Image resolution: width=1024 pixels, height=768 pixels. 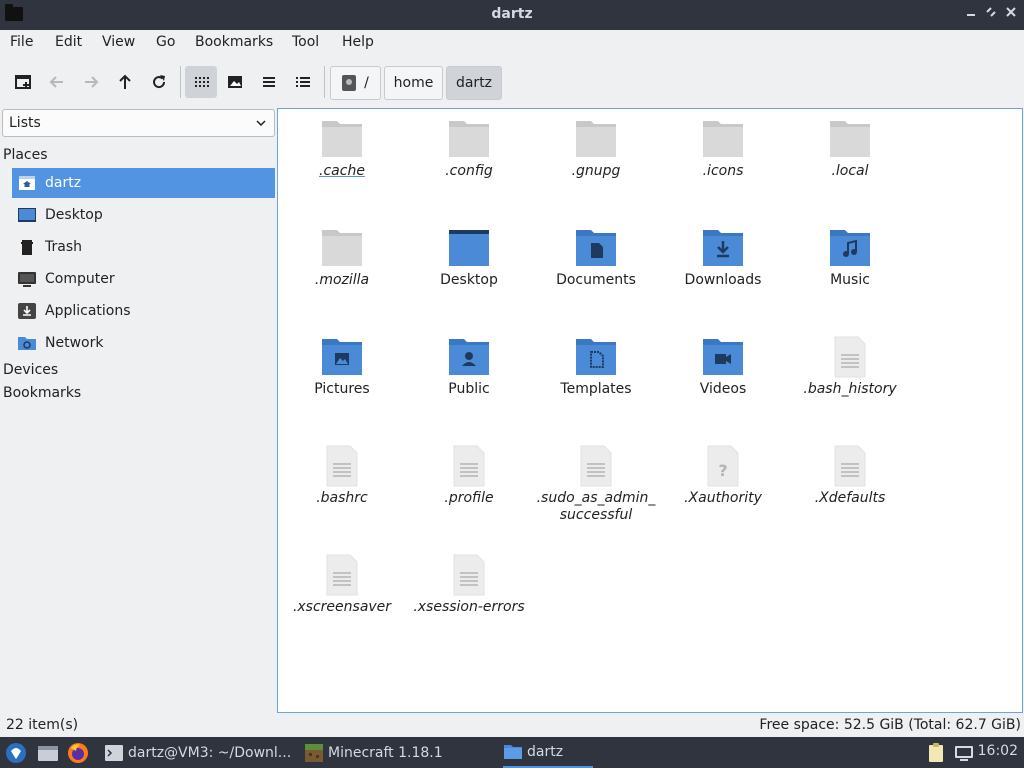 What do you see at coordinates (355, 83) in the screenshot?
I see `breadcrumb-root: /` at bounding box center [355, 83].